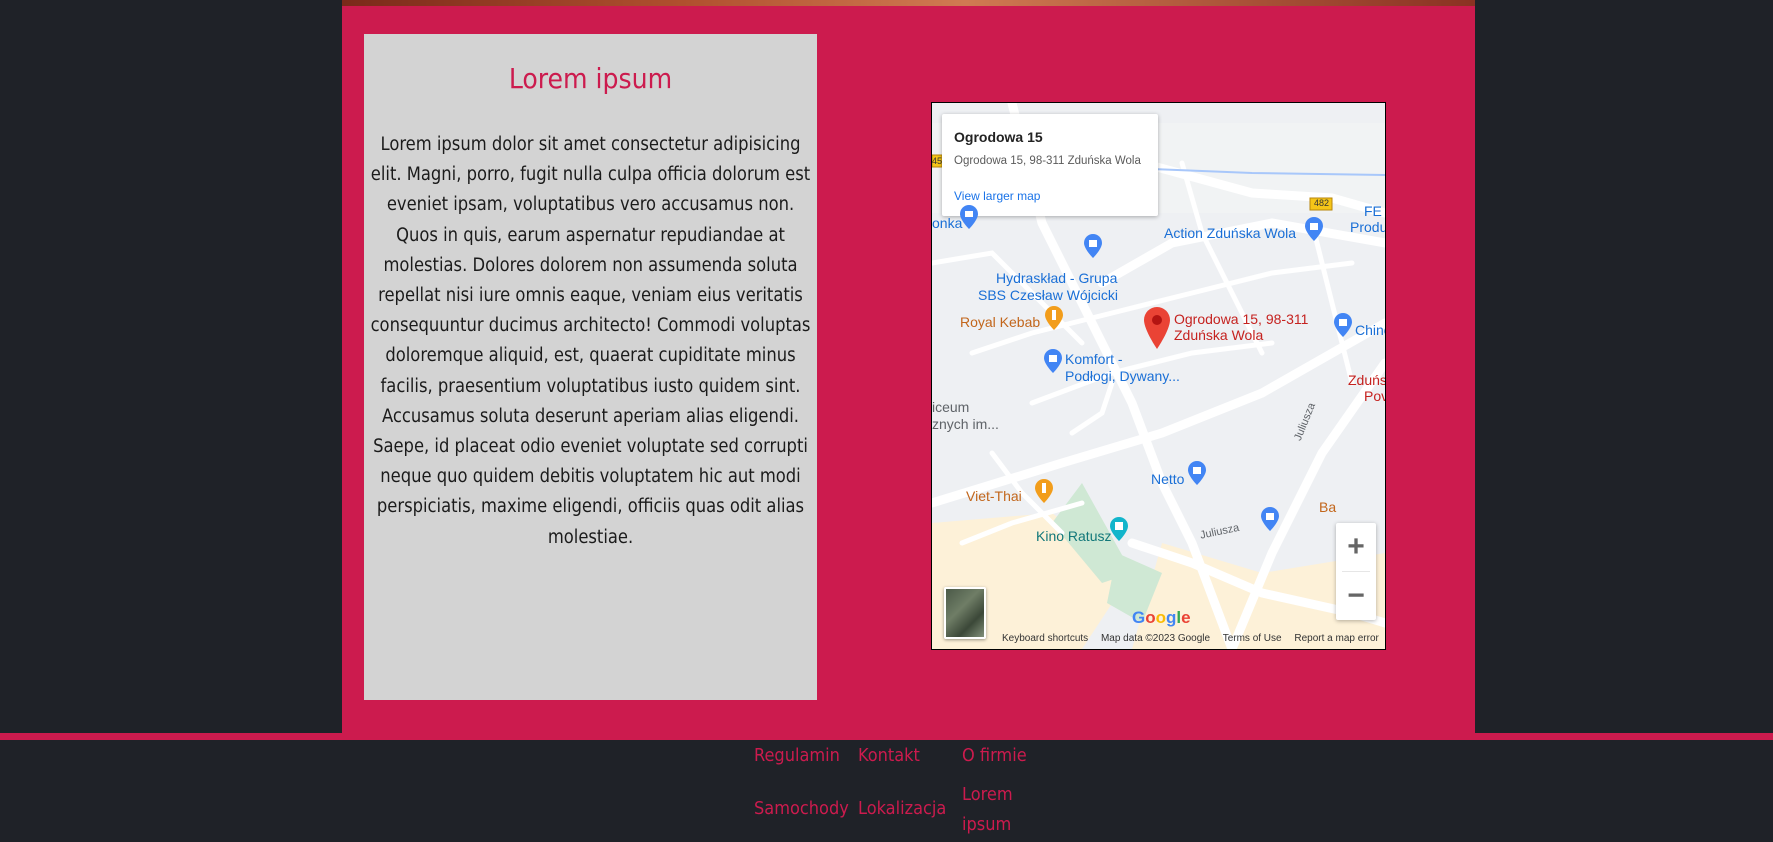 This screenshot has height=842, width=1773. Describe the element at coordinates (889, 756) in the screenshot. I see `footer-link-kontakt: Kontakt` at that location.